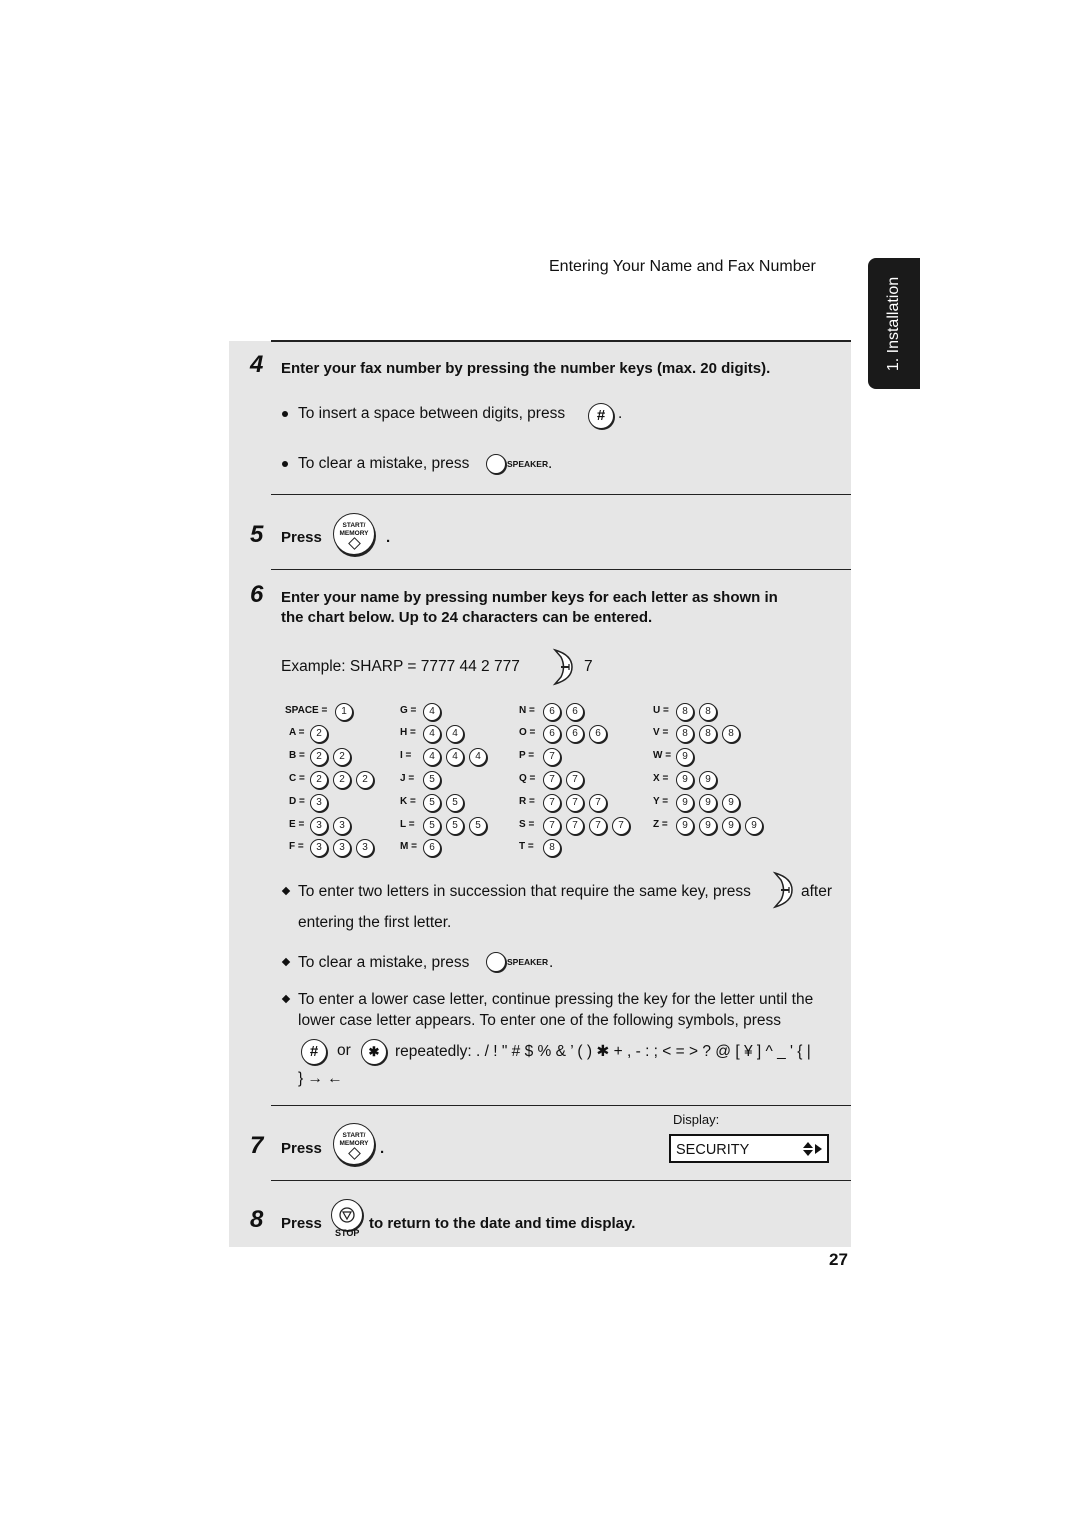  I want to click on lcd-display-value: SECURITY, so click(713, 1150).